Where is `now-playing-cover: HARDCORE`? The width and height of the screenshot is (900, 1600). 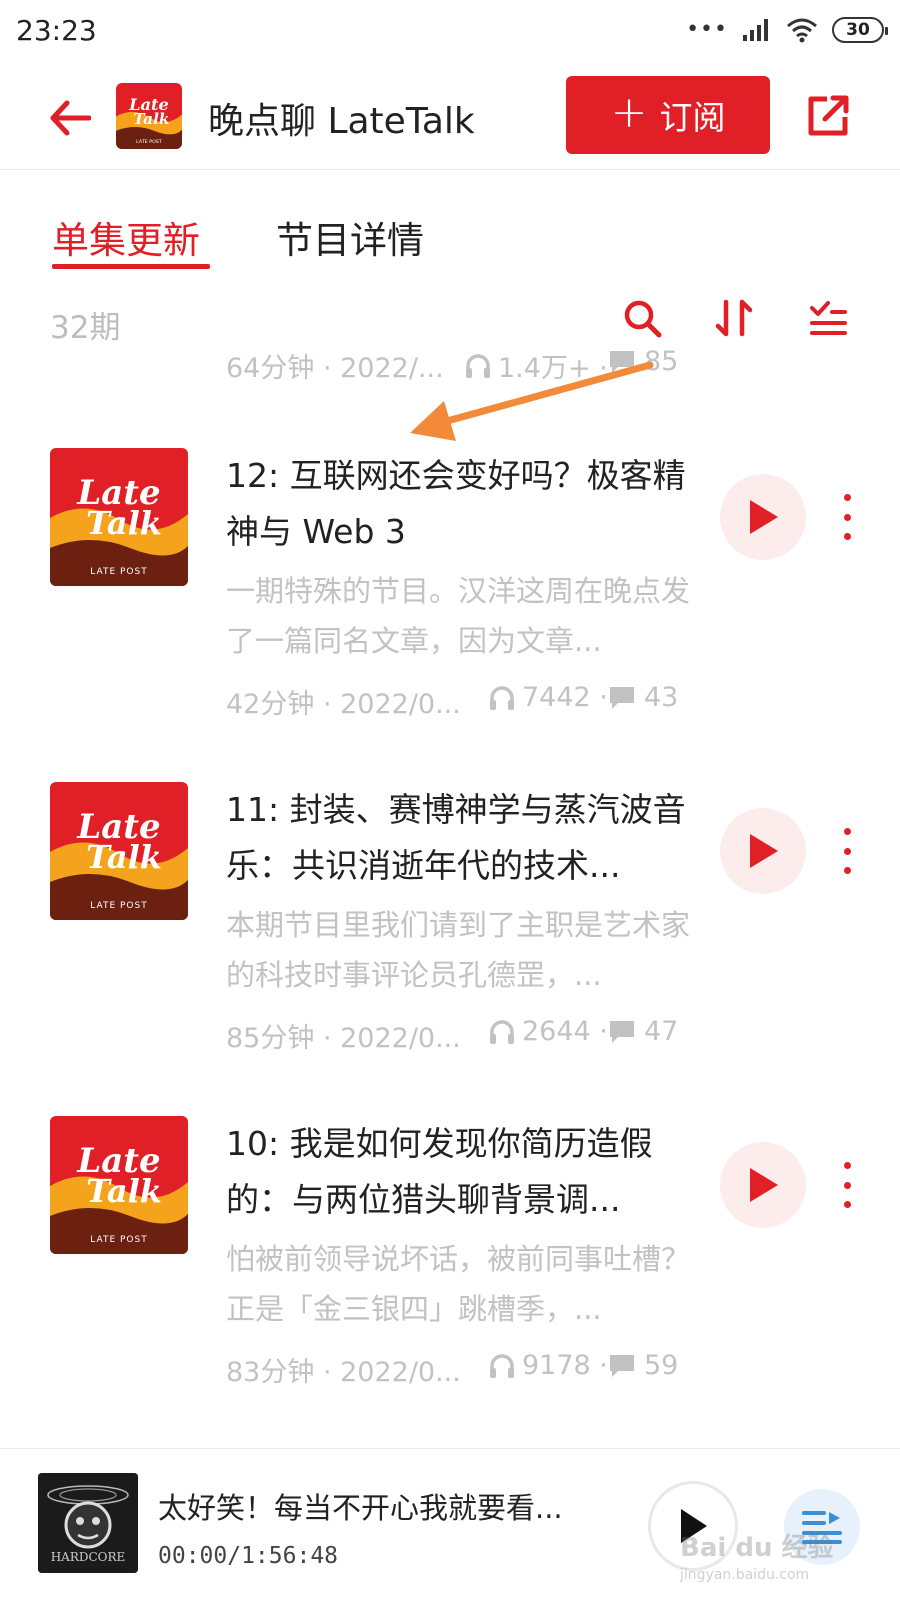 now-playing-cover: HARDCORE is located at coordinates (88, 1523).